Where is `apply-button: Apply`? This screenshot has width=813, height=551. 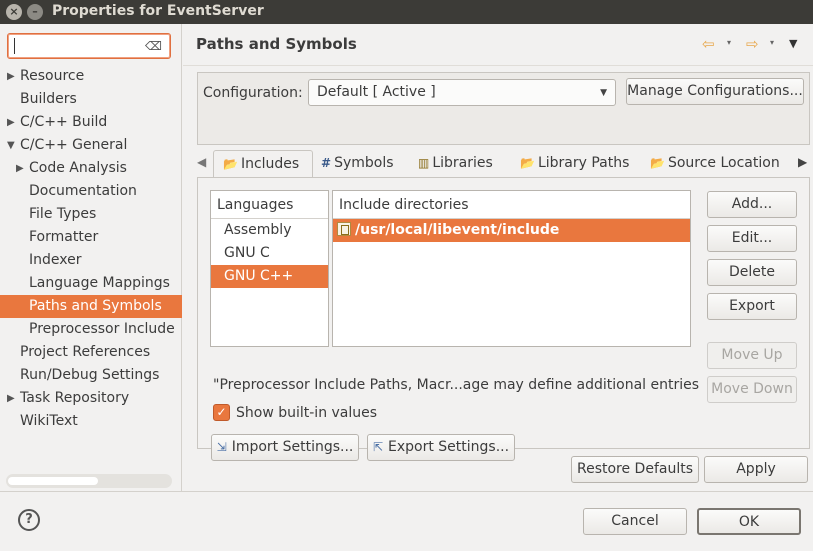
apply-button: Apply is located at coordinates (756, 469).